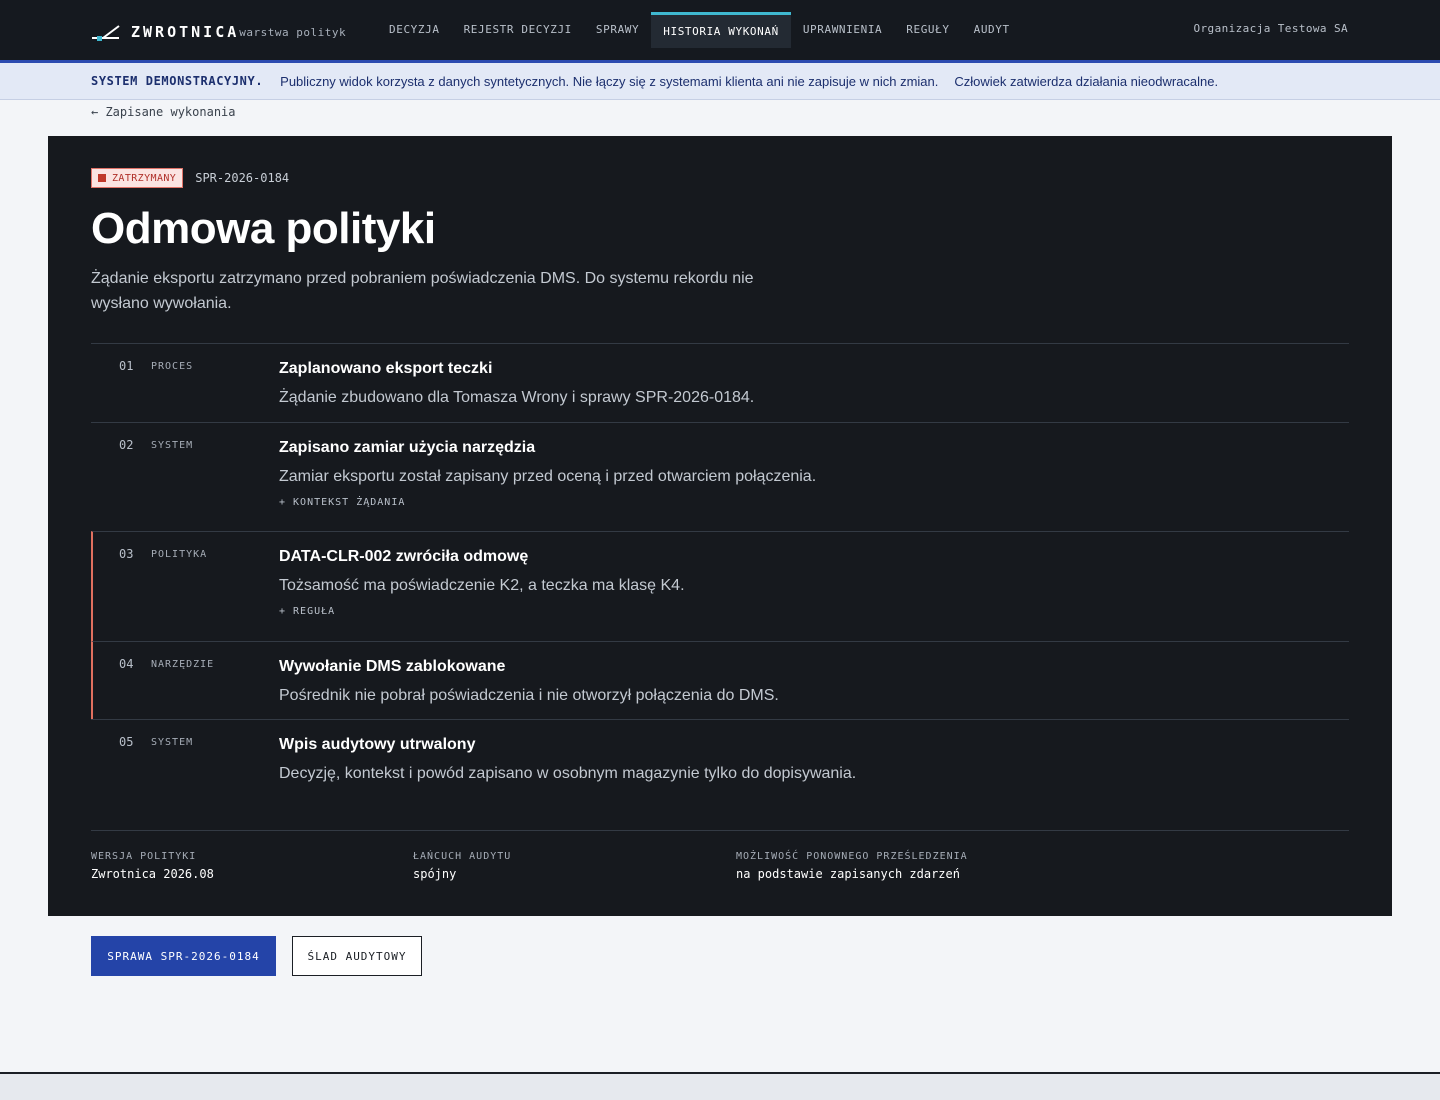 The height and width of the screenshot is (1100, 1440). I want to click on nav-item-rejestr-decyzji: REJESTR DECYZJI, so click(518, 30).